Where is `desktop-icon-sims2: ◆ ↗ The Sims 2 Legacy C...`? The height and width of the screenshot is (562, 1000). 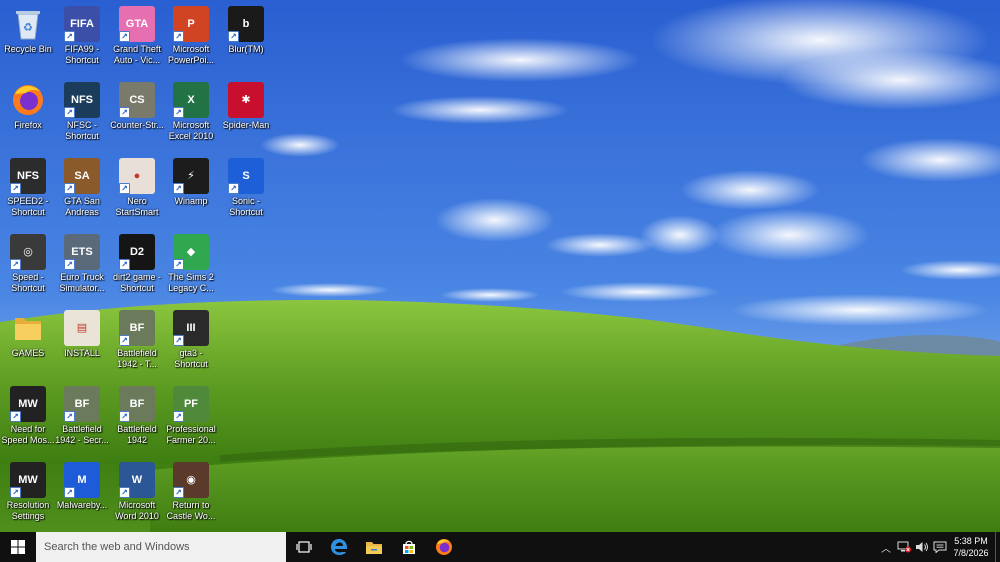
desktop-icon-sims2: ◆ ↗ The Sims 2 Legacy C... is located at coordinates (191, 267).